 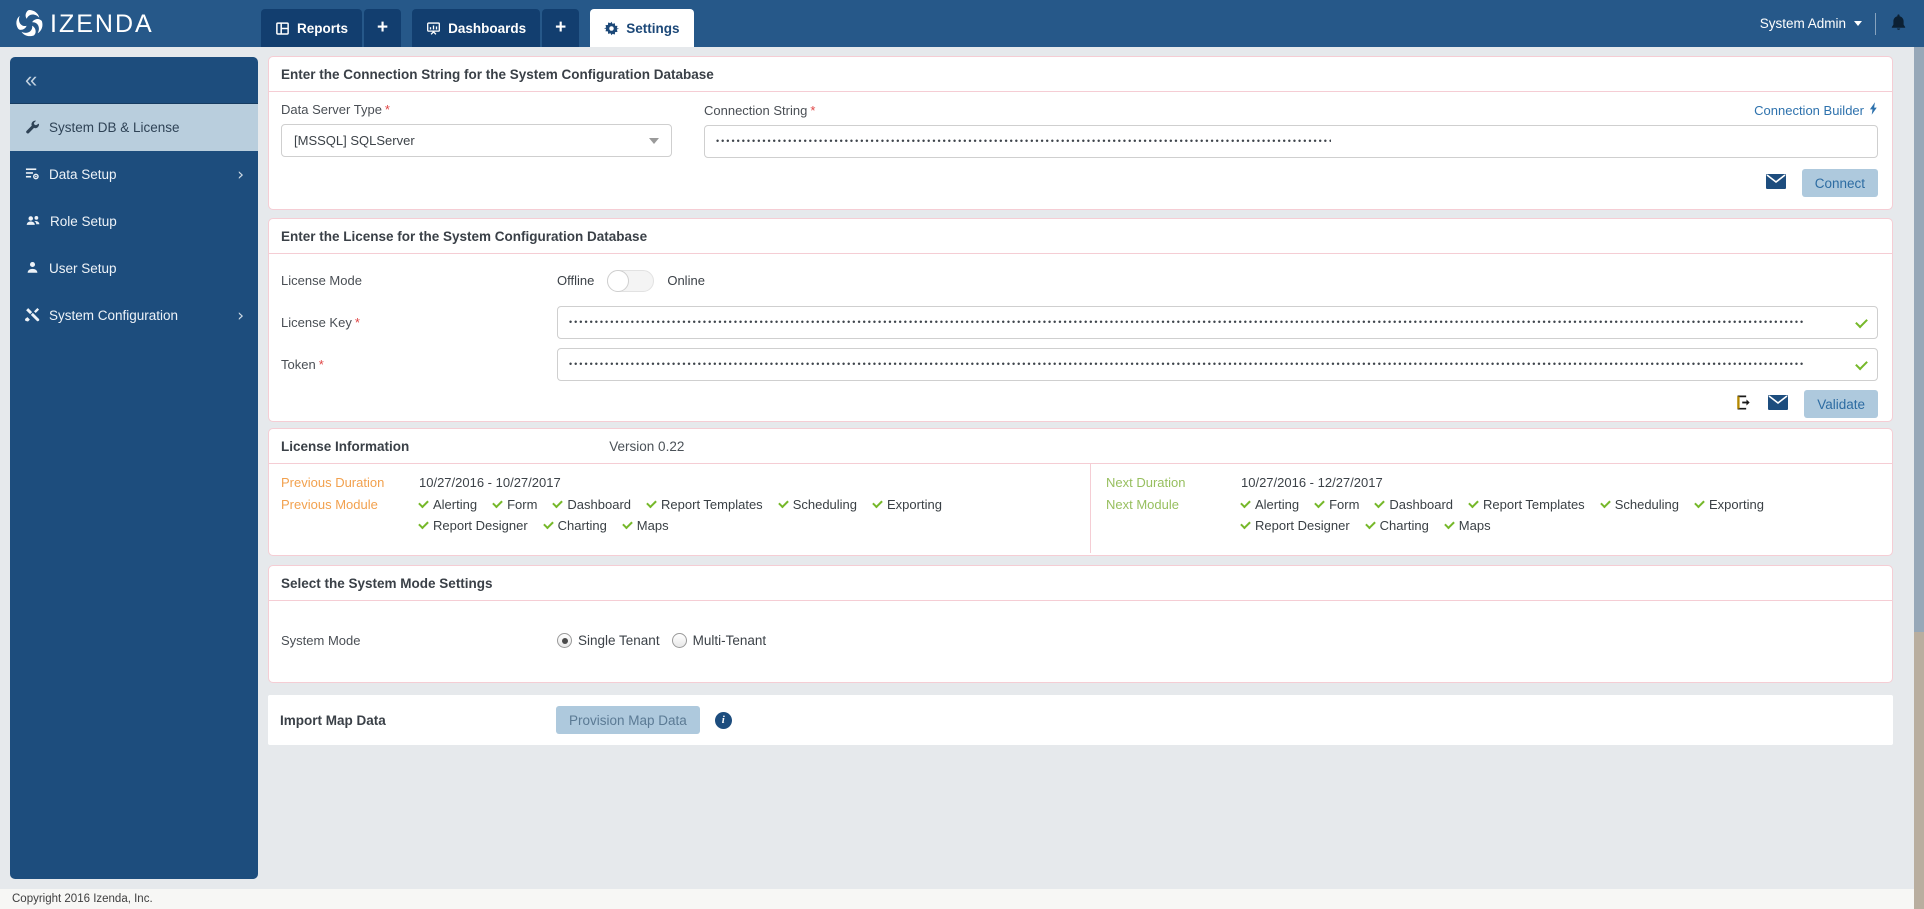 I want to click on validate-button: Validate, so click(x=1841, y=404).